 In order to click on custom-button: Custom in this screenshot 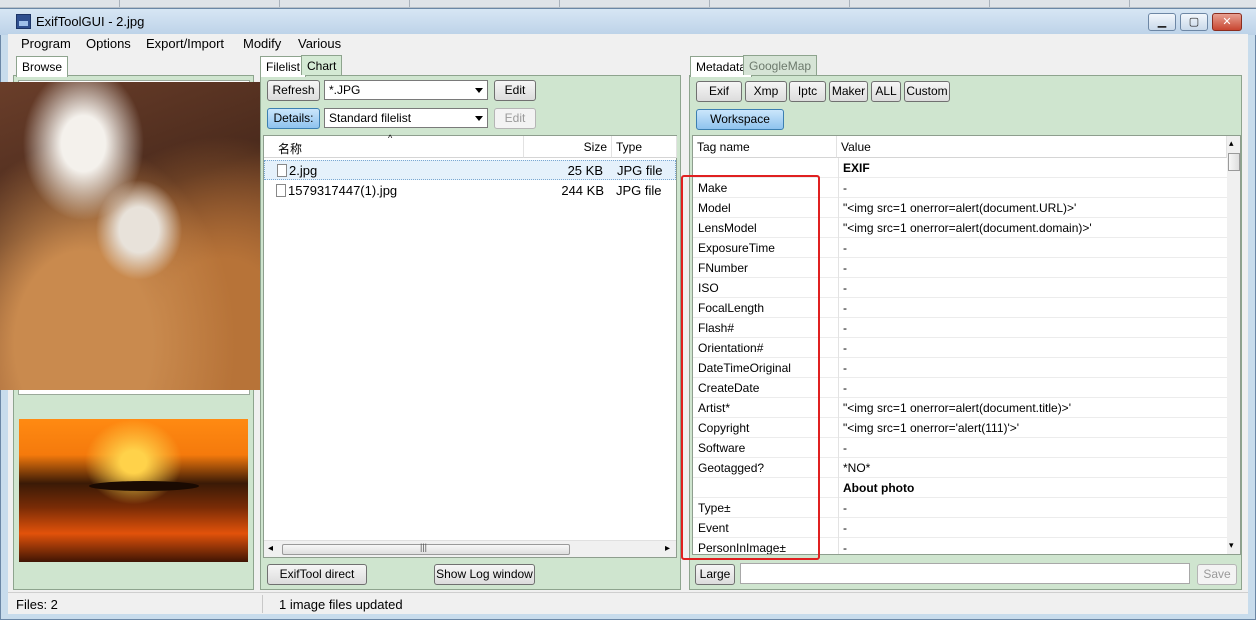, I will do `click(927, 91)`.